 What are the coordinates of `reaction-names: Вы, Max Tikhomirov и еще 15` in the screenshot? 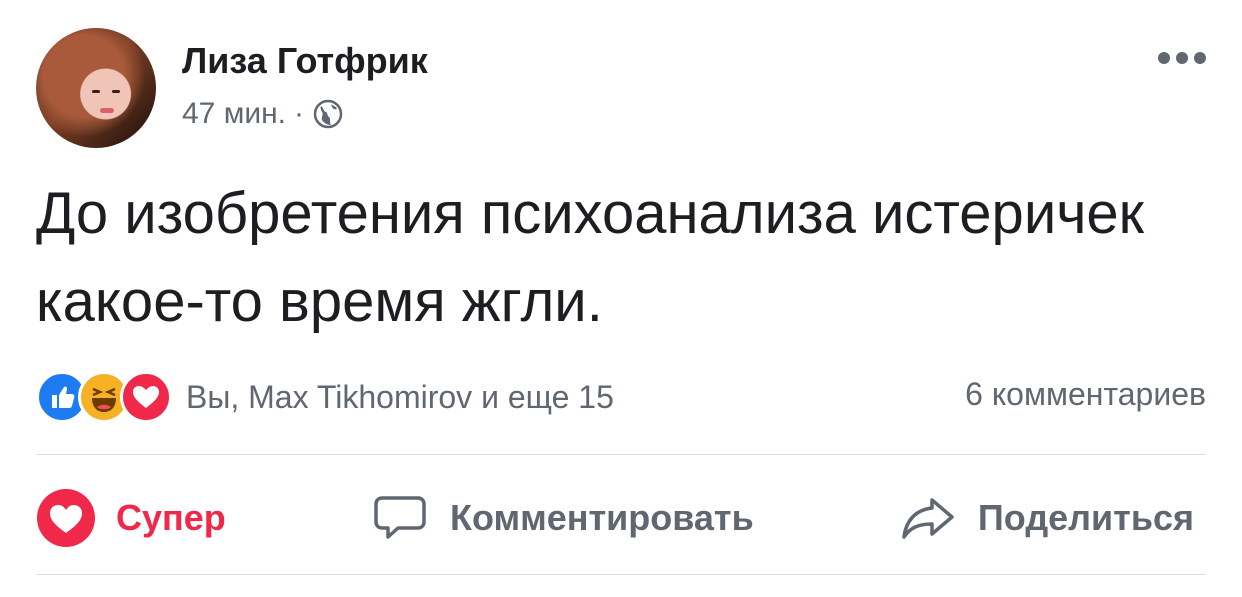 It's located at (400, 397).